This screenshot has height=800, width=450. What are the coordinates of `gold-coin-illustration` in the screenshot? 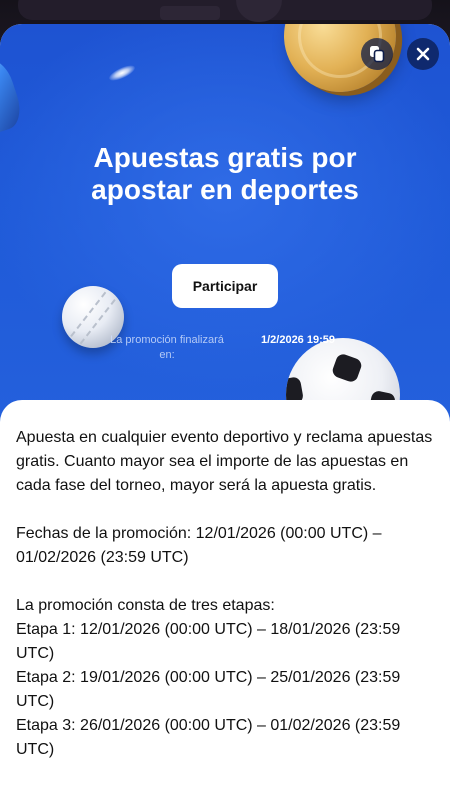 It's located at (340, 67).